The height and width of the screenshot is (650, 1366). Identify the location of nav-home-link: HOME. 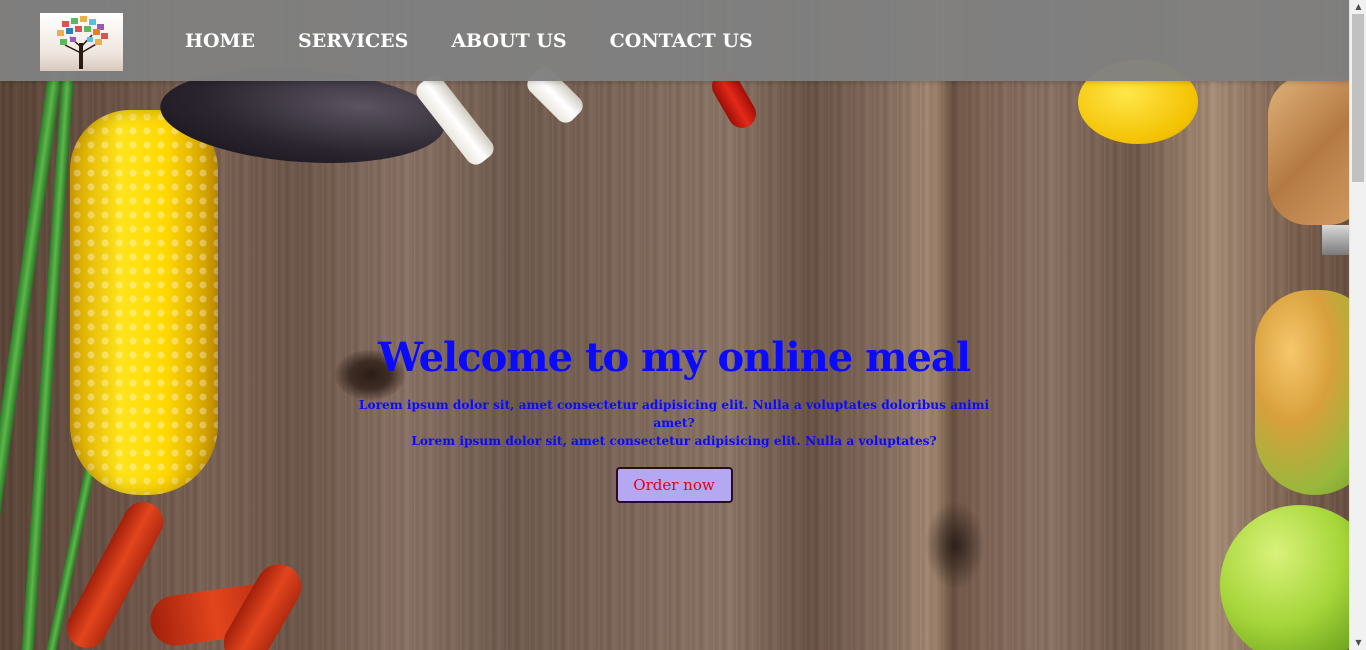
(220, 41).